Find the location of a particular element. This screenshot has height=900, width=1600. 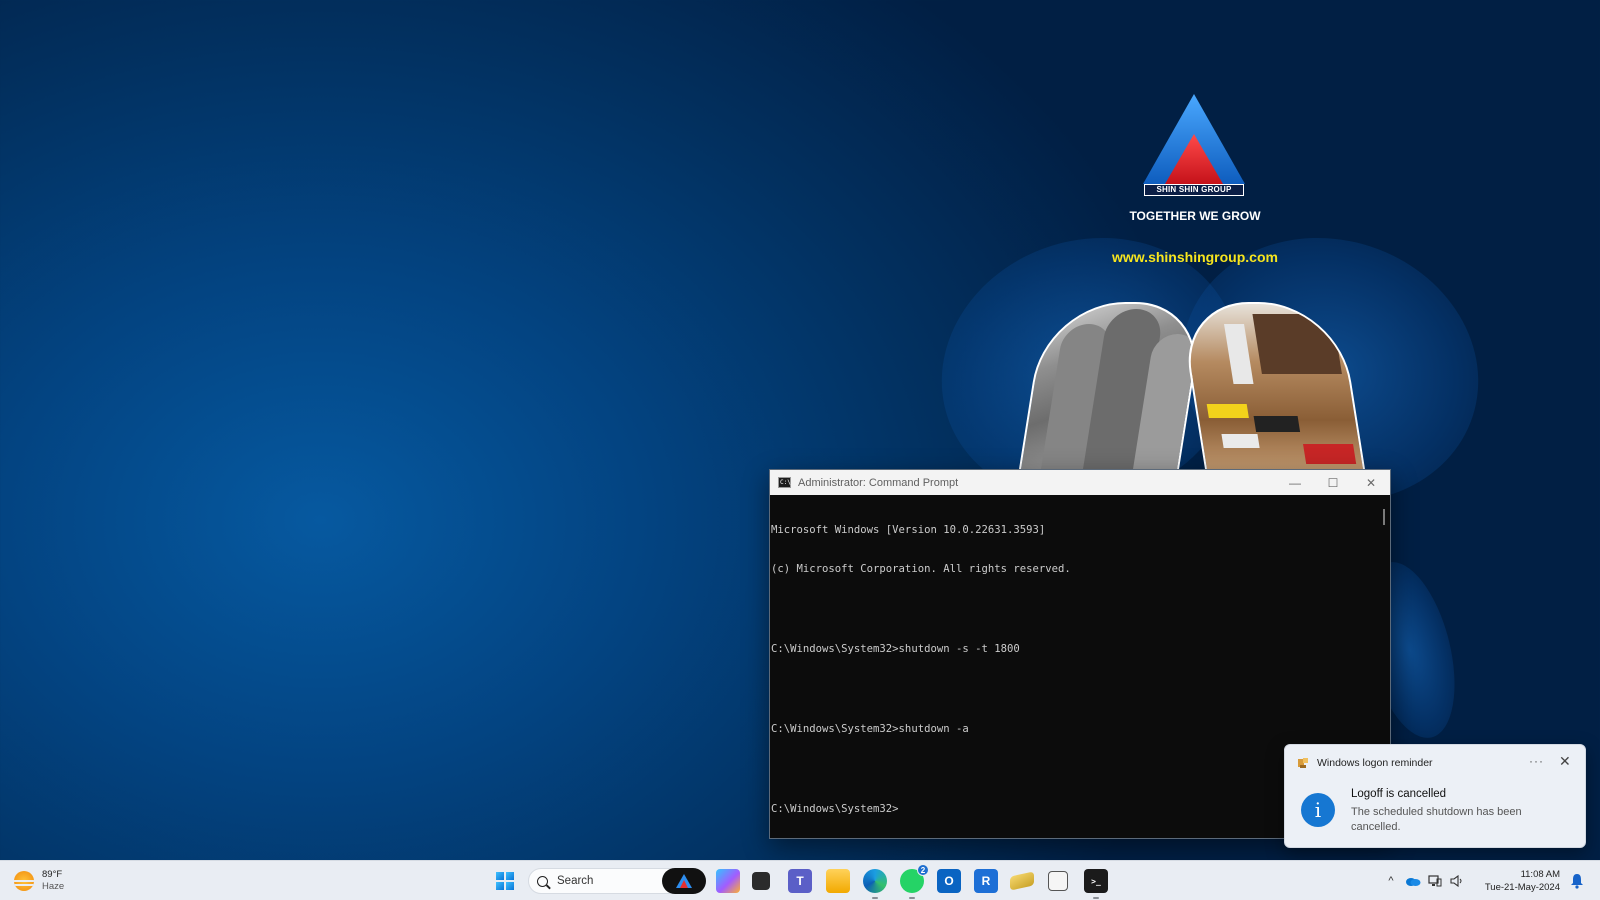

weather-condition: Haze is located at coordinates (53, 886).